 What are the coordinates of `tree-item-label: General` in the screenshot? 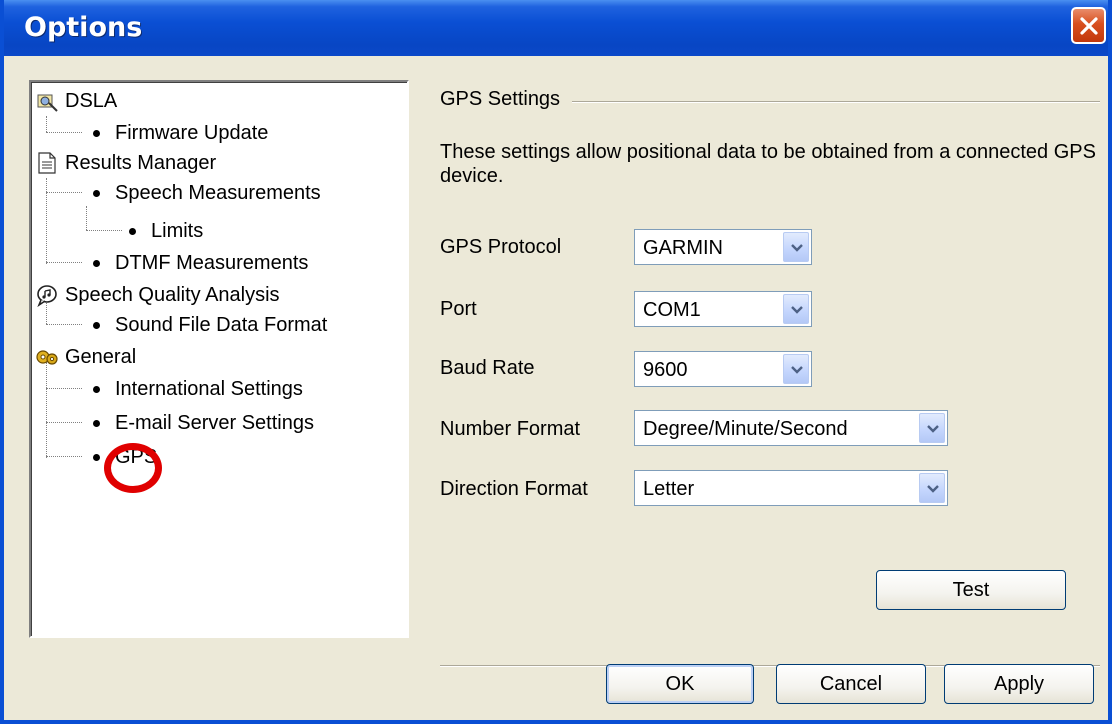 It's located at (101, 357).